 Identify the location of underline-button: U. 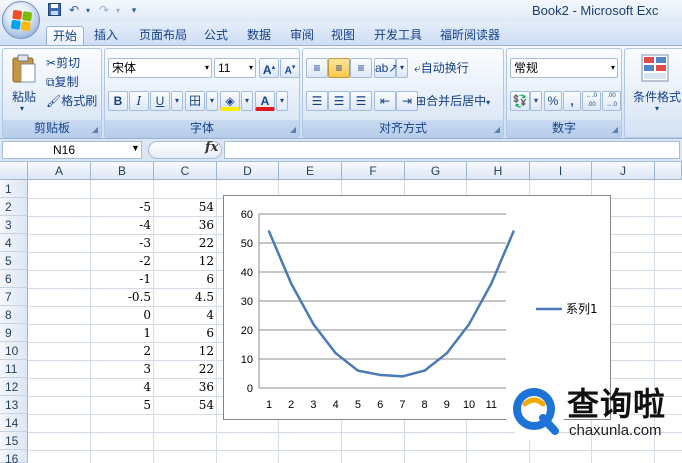
(160, 101).